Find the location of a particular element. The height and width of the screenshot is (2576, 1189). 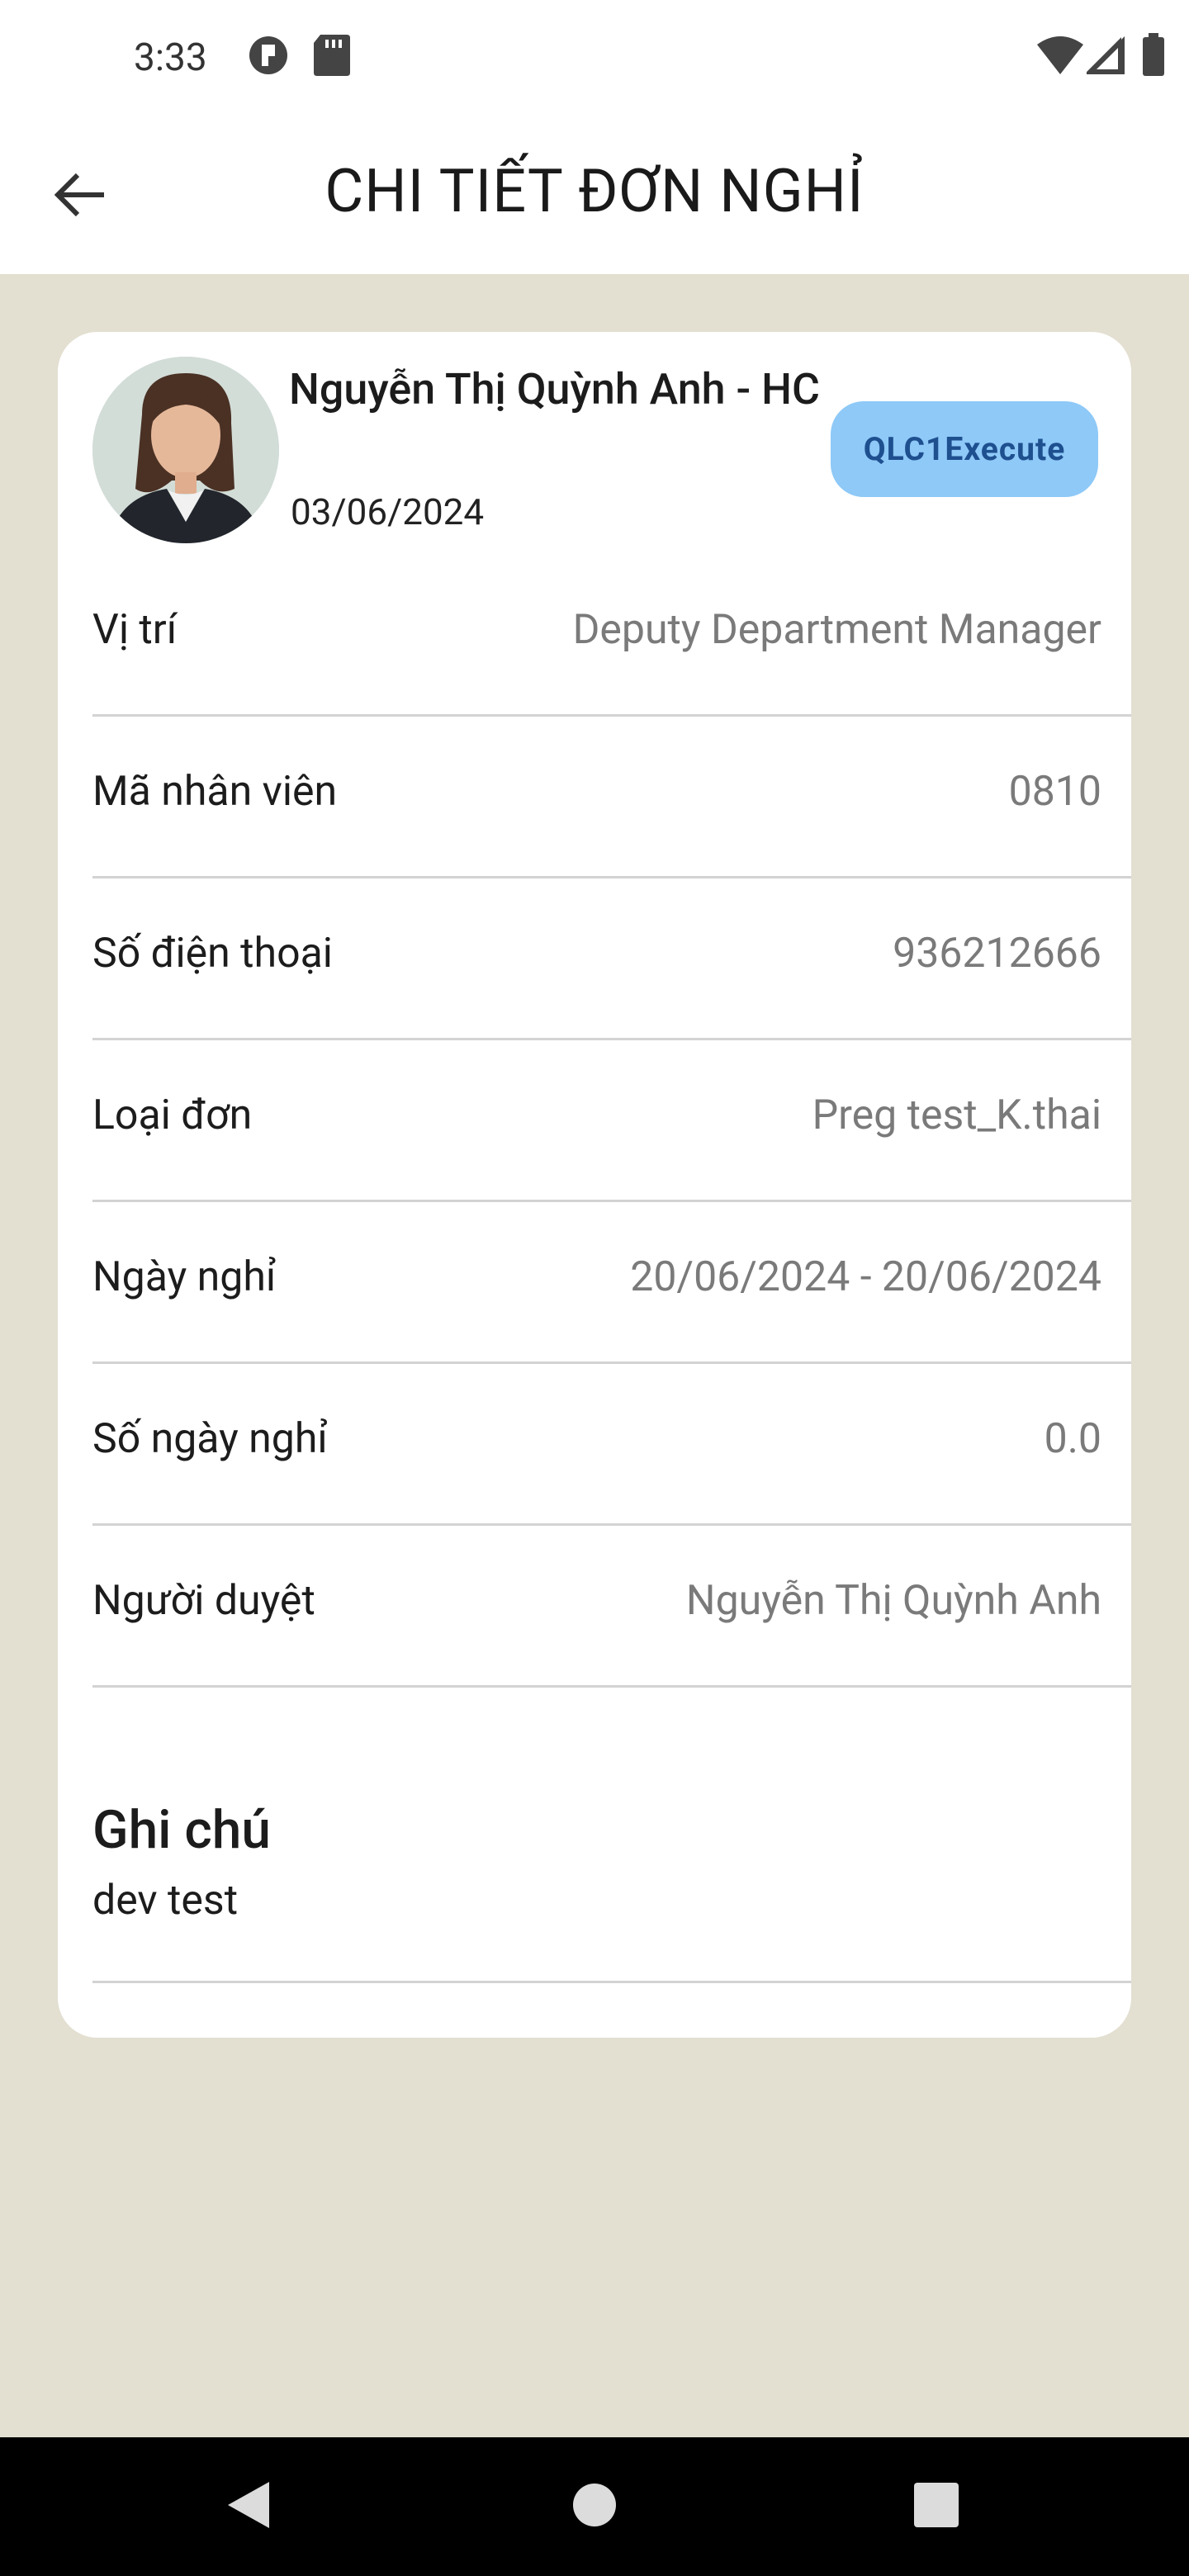

detail-row-position: Vị trí Deputy Department Manager is located at coordinates (611, 636).